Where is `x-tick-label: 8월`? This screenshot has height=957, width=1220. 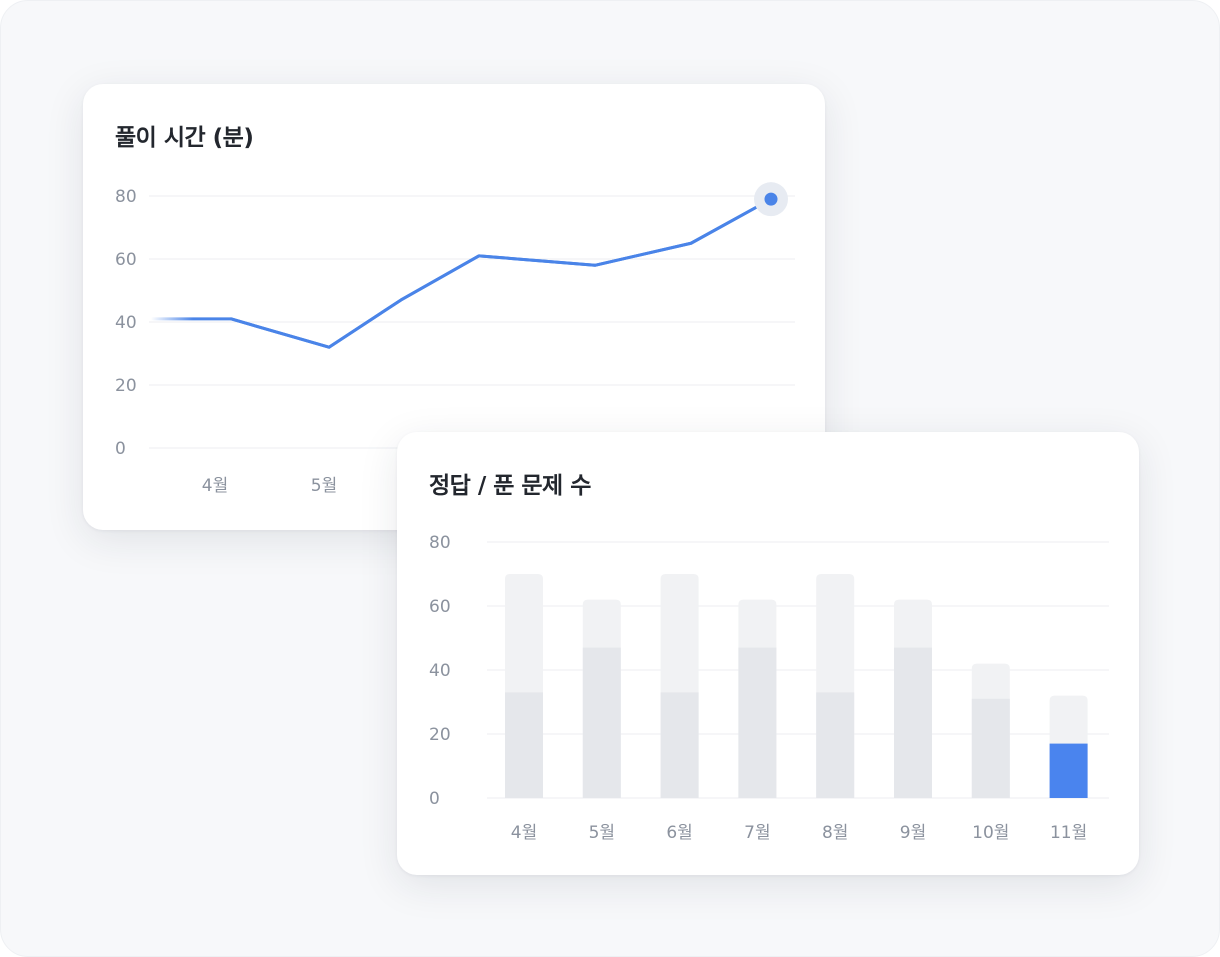 x-tick-label: 8월 is located at coordinates (835, 833).